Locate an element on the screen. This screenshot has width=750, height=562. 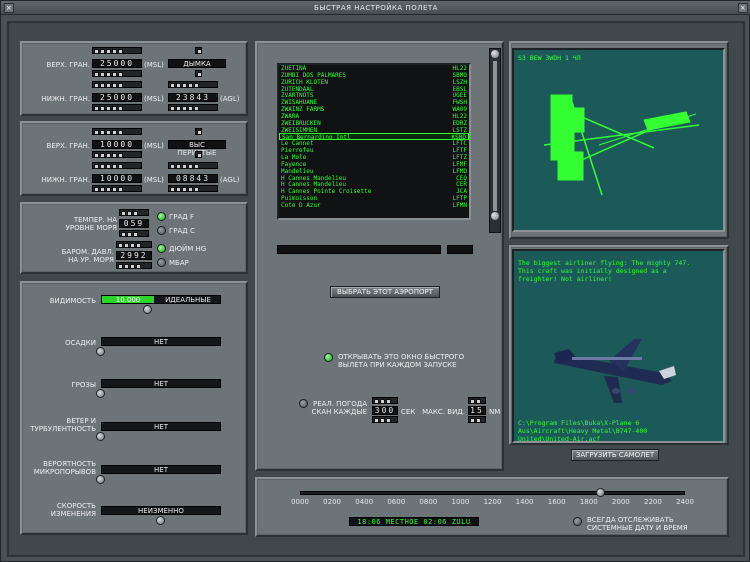
precipitation-slider: НЕТ is located at coordinates (161, 341).